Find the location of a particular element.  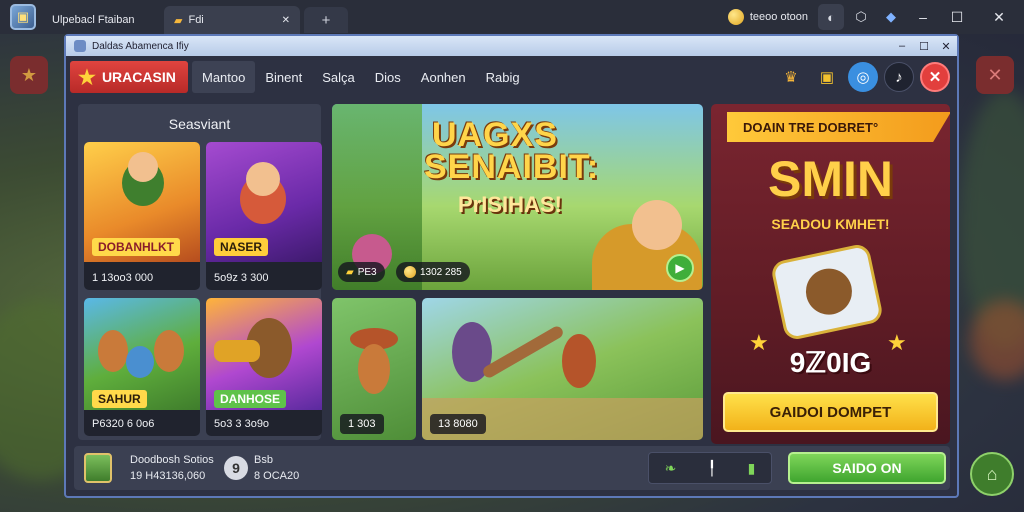

toolbar-group: ❧ ╿ ▮ is located at coordinates (710, 468).